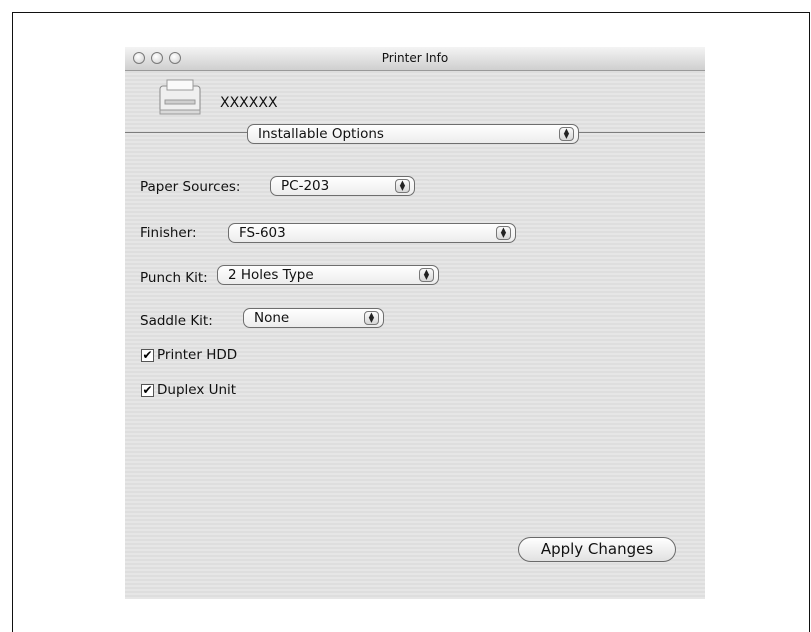  I want to click on title-bar: Printer Info, so click(415, 59).